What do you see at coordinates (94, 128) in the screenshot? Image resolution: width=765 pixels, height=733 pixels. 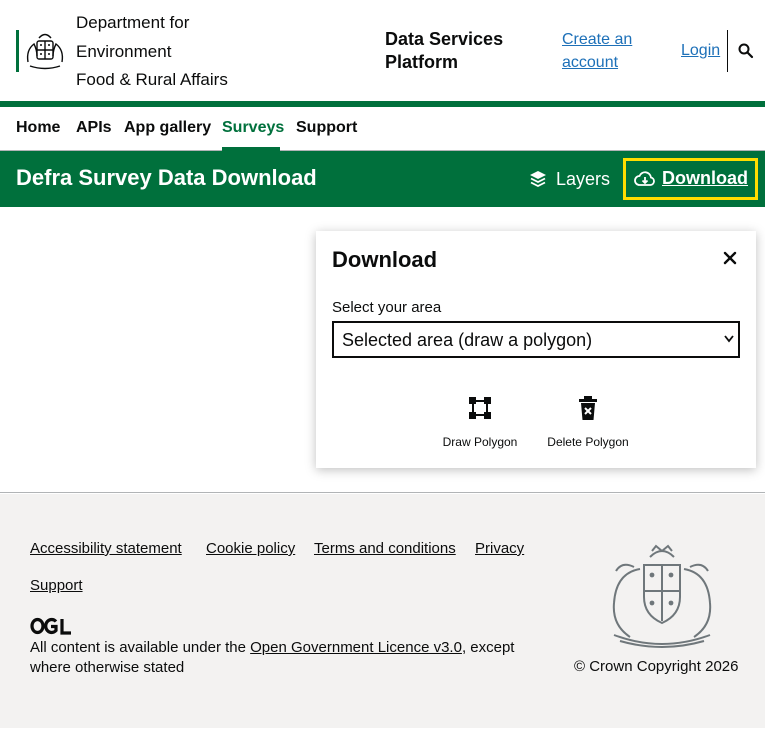 I see `nav-item-apis: APIs` at bounding box center [94, 128].